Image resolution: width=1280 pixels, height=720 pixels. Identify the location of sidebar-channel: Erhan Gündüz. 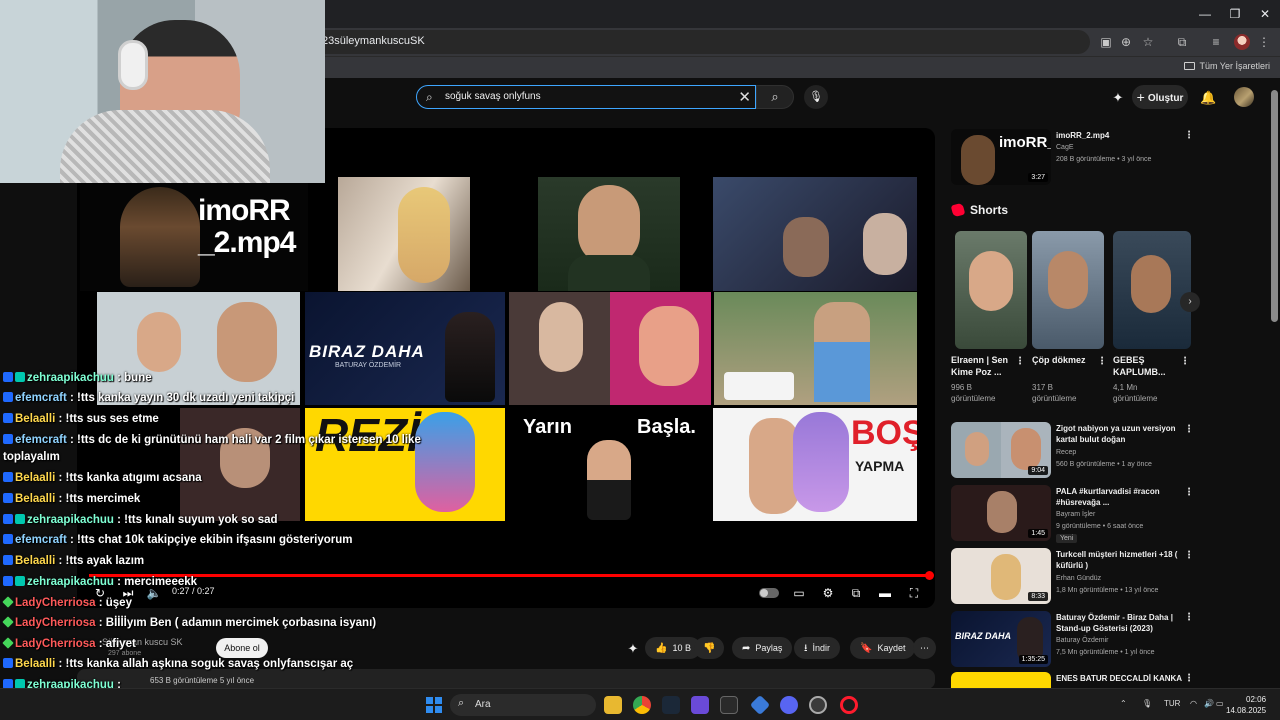
(1126, 579).